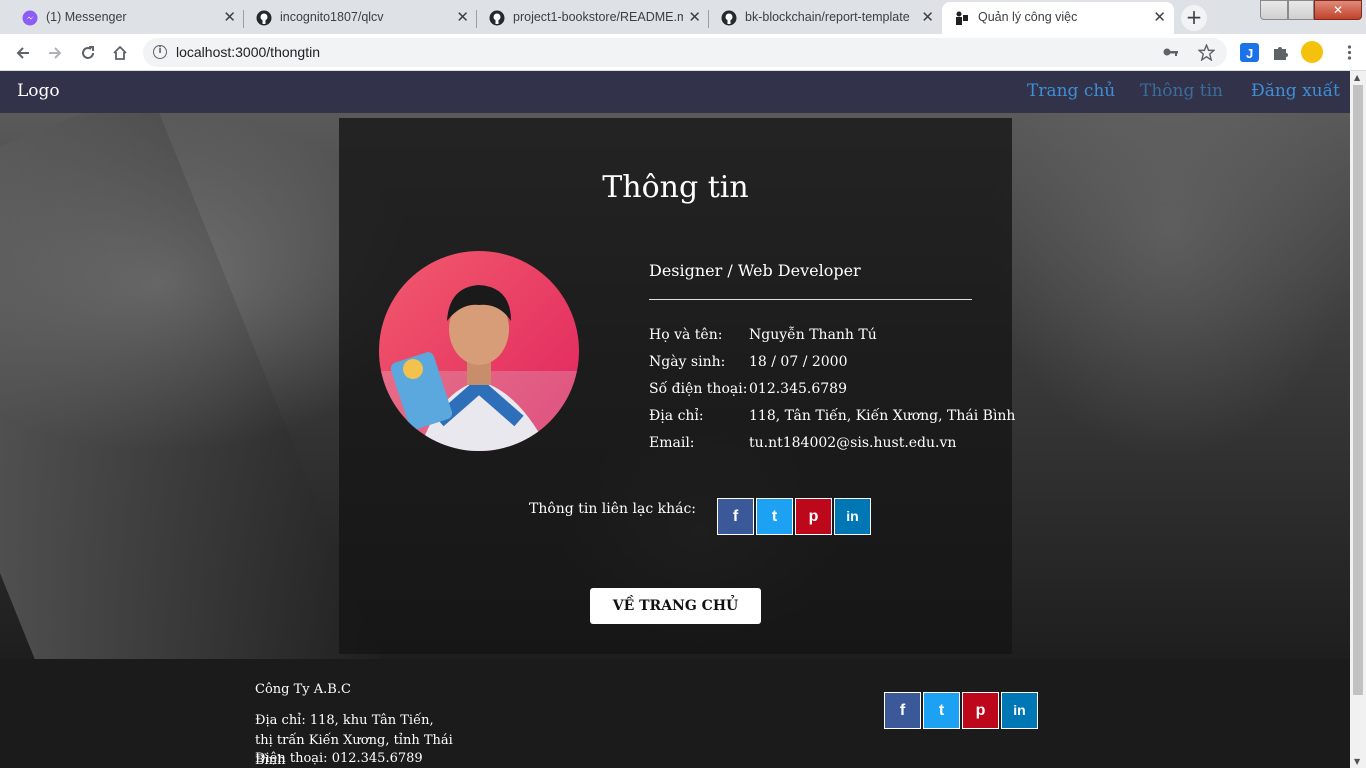 The image size is (1366, 768). Describe the element at coordinates (686, 335) in the screenshot. I see `info-label: Họ và tên:` at that location.